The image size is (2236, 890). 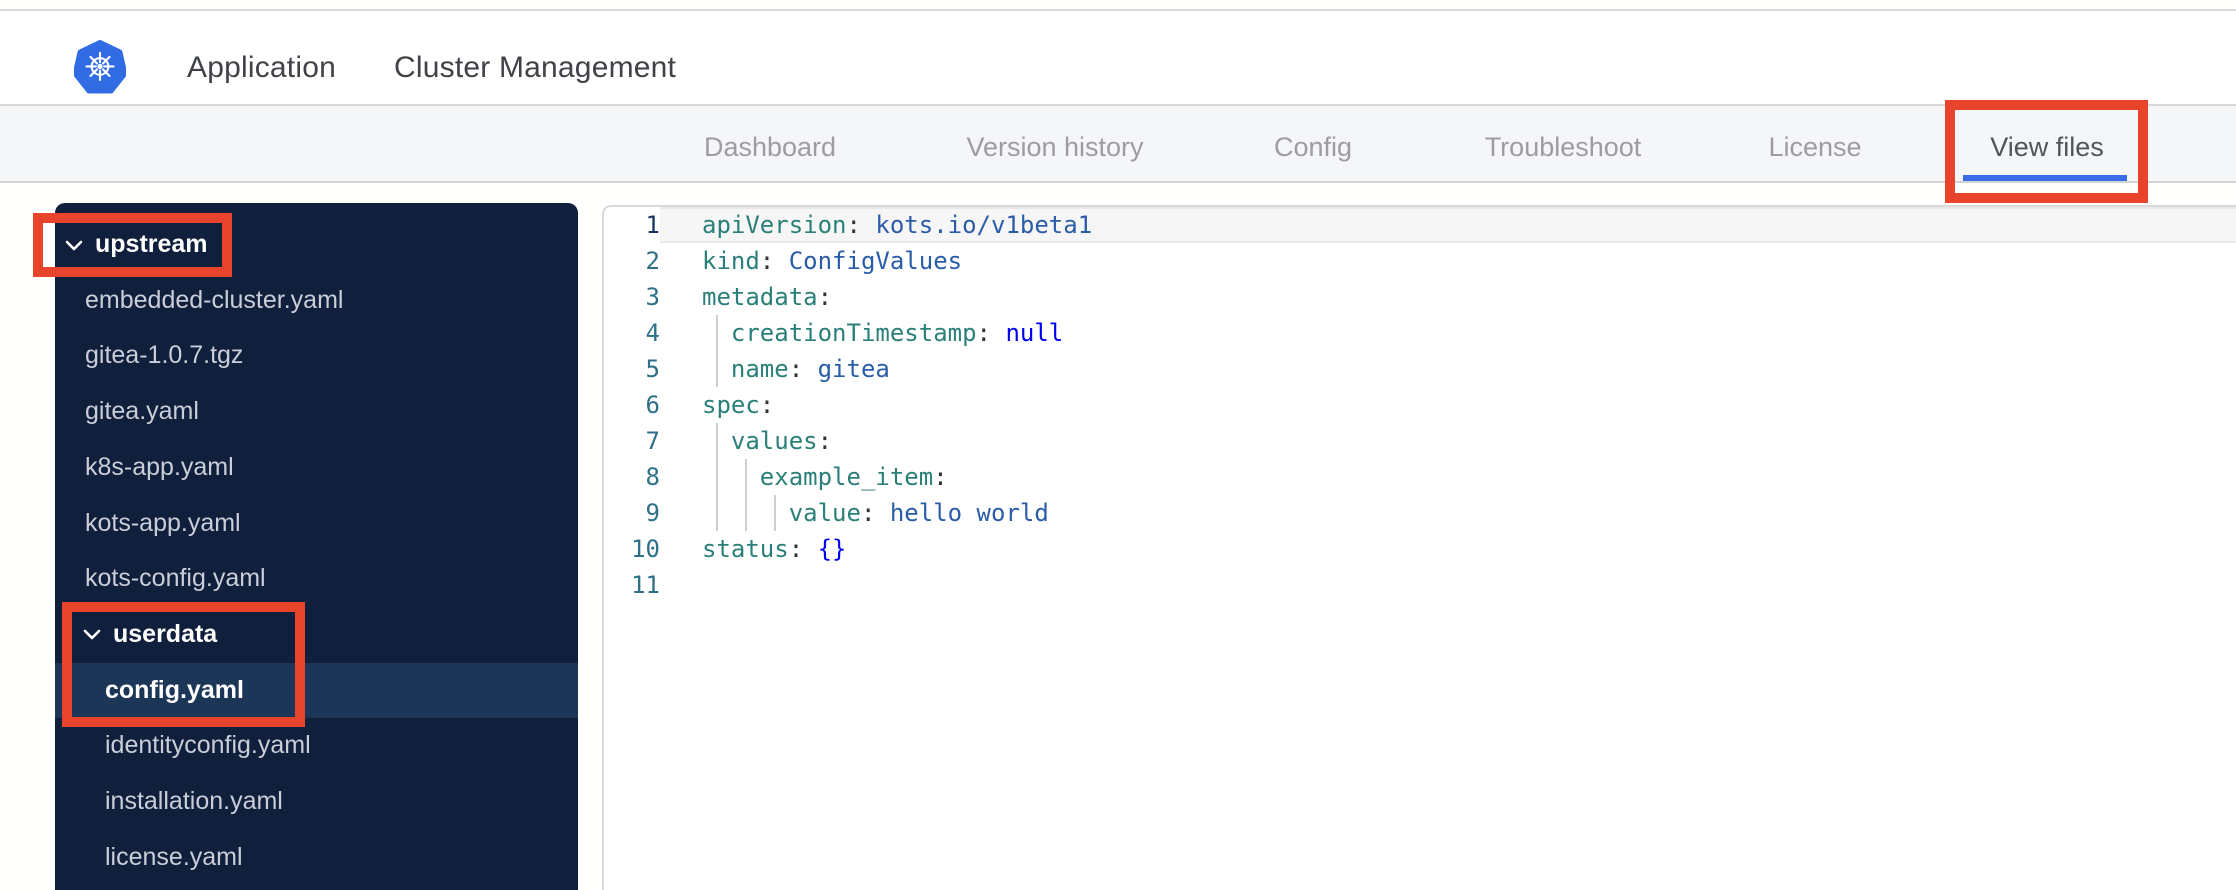 I want to click on code-token: ConfigValues, so click(x=868, y=261).